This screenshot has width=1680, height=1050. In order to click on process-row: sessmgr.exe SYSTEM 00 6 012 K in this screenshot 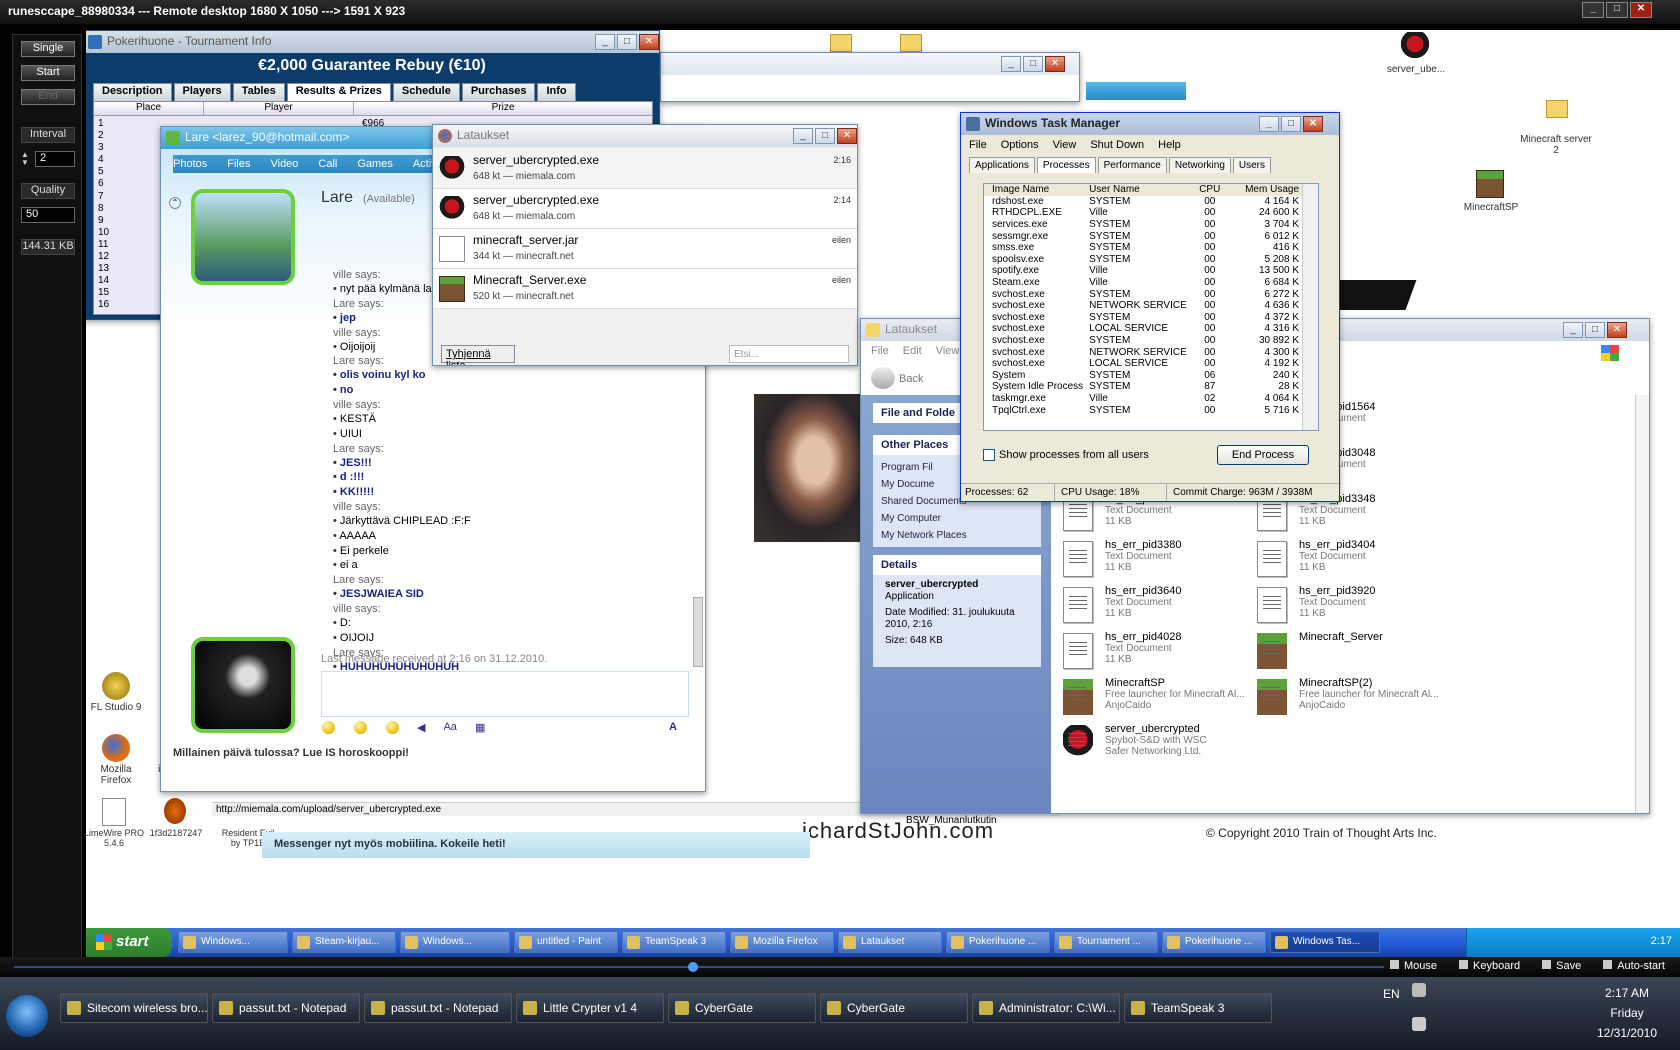, I will do `click(1143, 236)`.